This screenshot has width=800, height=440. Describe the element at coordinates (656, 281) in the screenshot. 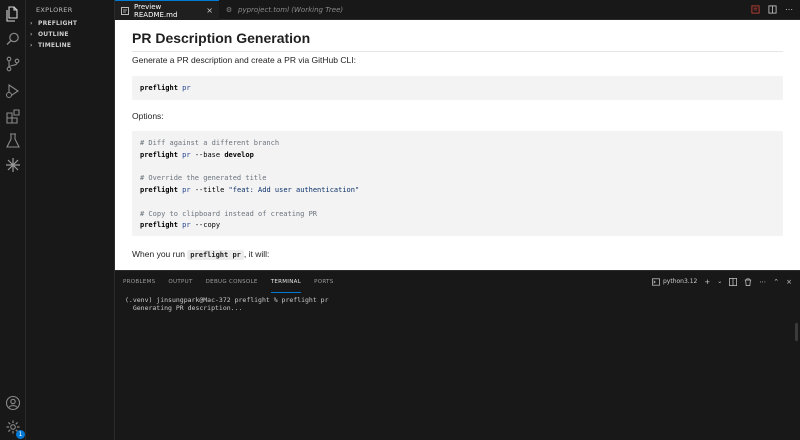

I see `terminal-icon` at that location.